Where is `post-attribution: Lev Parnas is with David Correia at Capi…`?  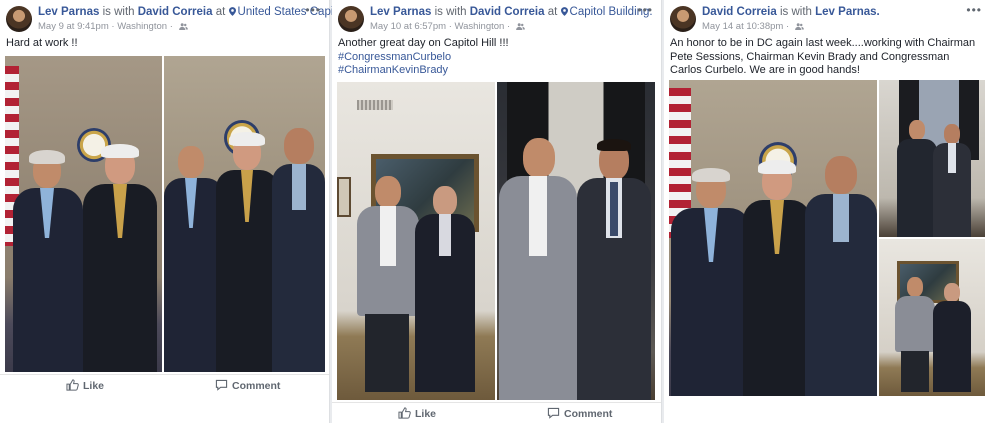
post-attribution: Lev Parnas is with David Correia at Capi… is located at coordinates (511, 12).